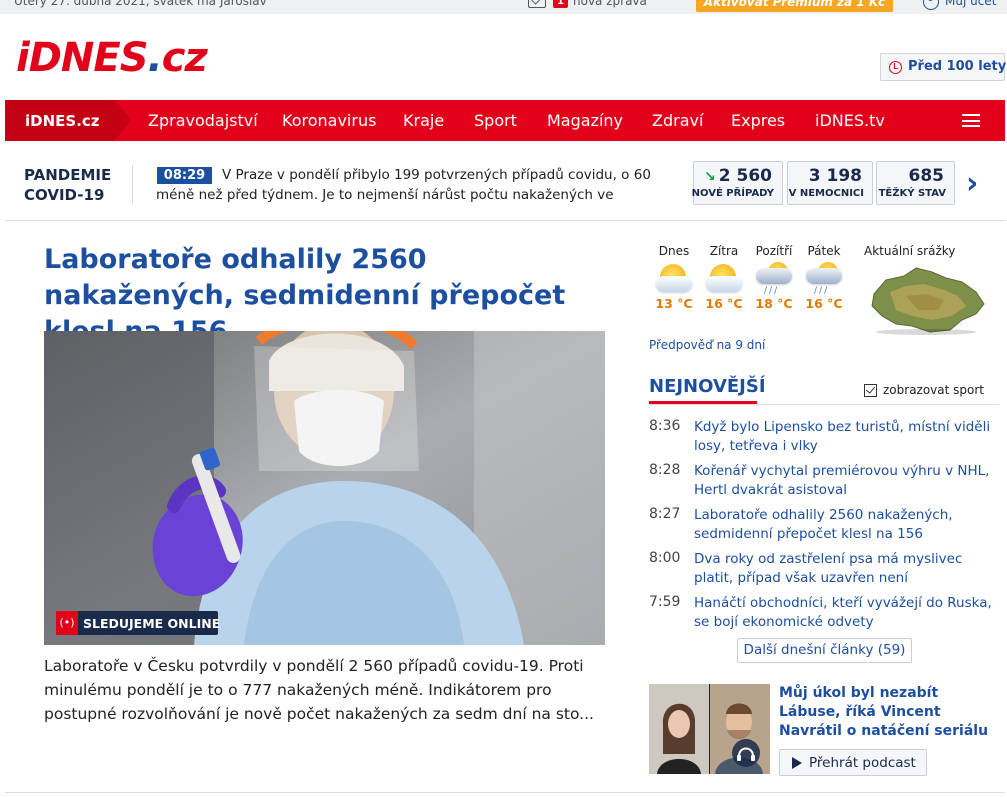 Image resolution: width=1007 pixels, height=797 pixels. What do you see at coordinates (830, 183) in the screenshot?
I see `stat-hospitalized: 3 198 V NEMOCNICI` at bounding box center [830, 183].